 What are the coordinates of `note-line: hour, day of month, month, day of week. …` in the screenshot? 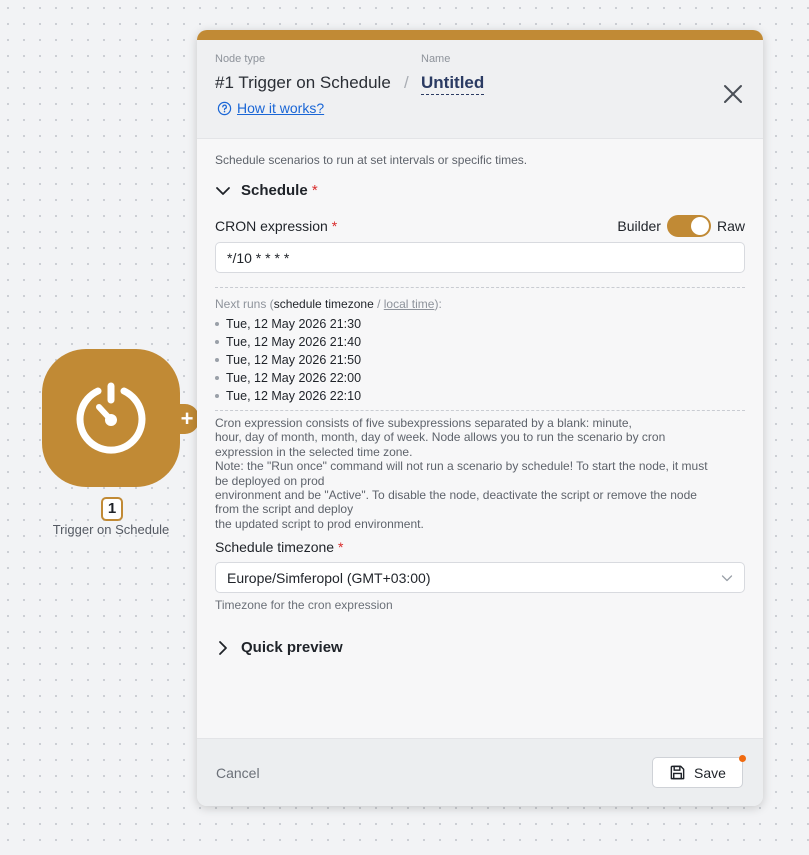 It's located at (440, 437).